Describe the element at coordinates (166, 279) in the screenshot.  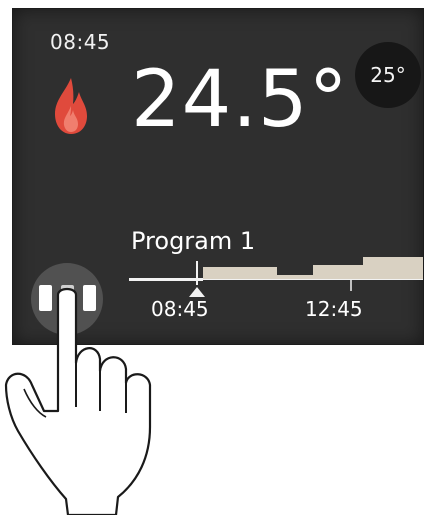
I see `timeline-segment-off` at that location.